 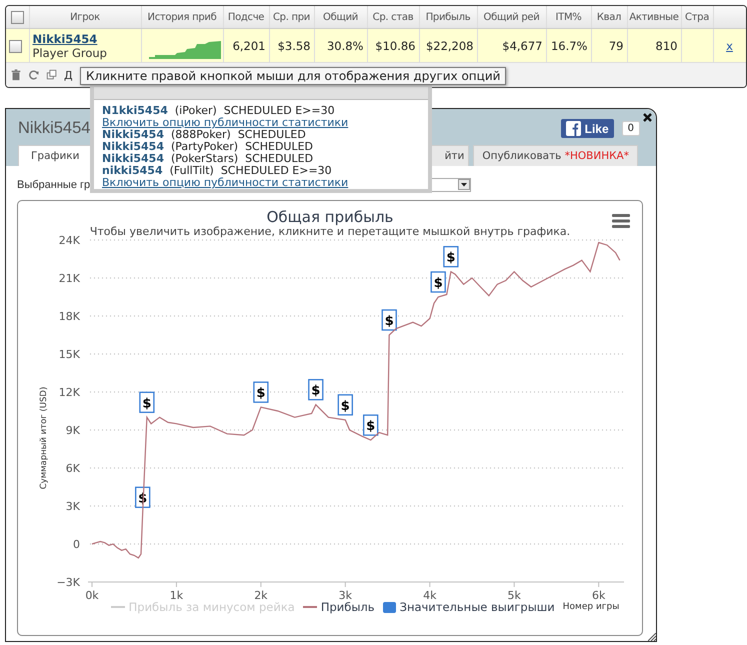 What do you see at coordinates (73, 430) in the screenshot?
I see `axis-tick-label: 9K` at bounding box center [73, 430].